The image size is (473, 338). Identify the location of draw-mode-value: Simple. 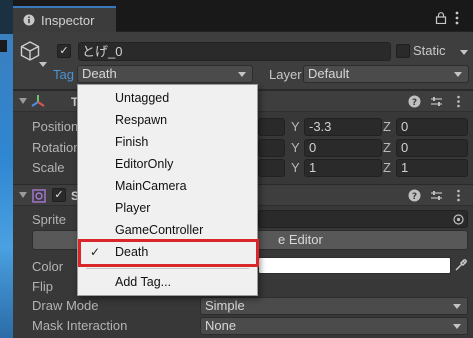
(225, 305).